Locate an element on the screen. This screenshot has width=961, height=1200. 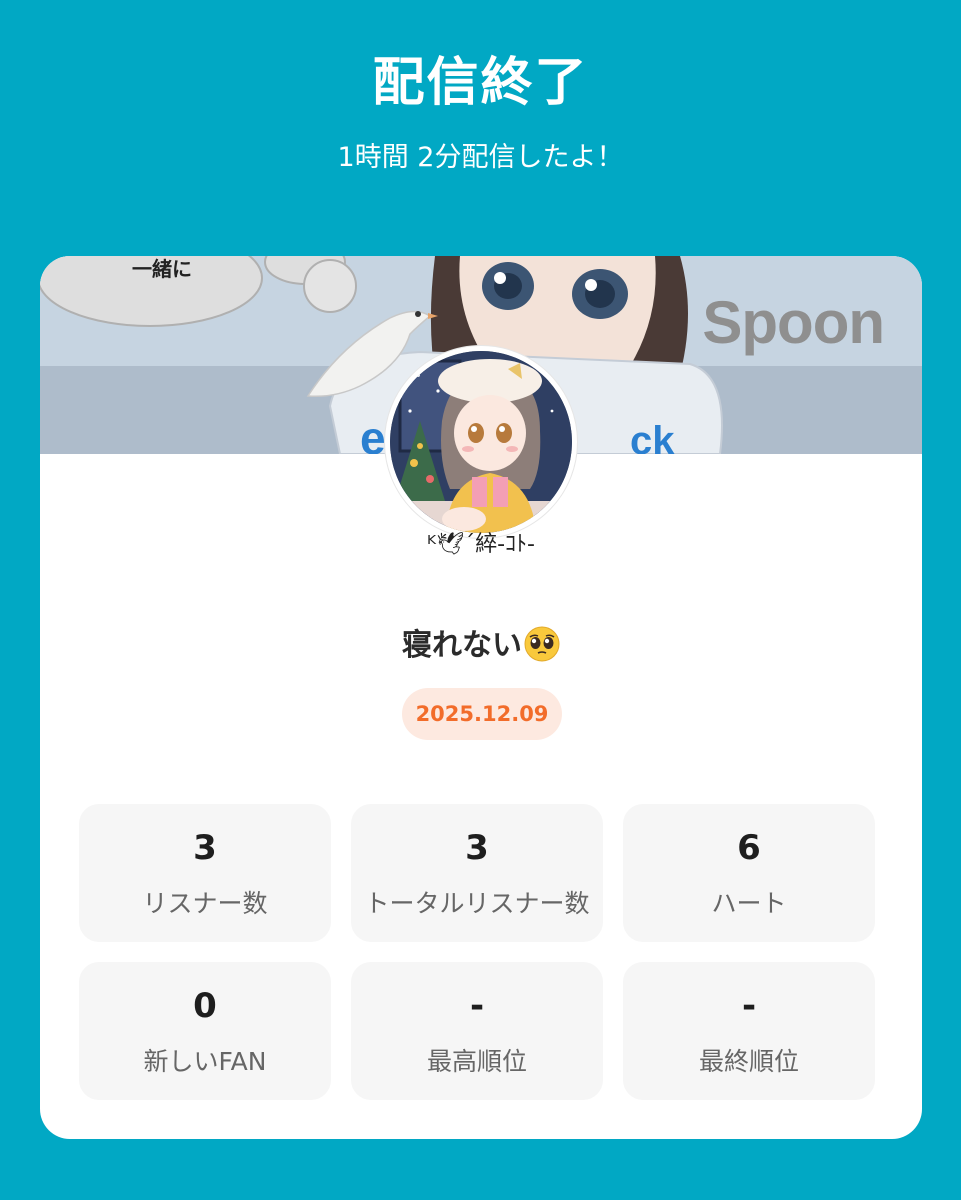
broadcast-date-badge: 2025.12.09 is located at coordinates (482, 714).